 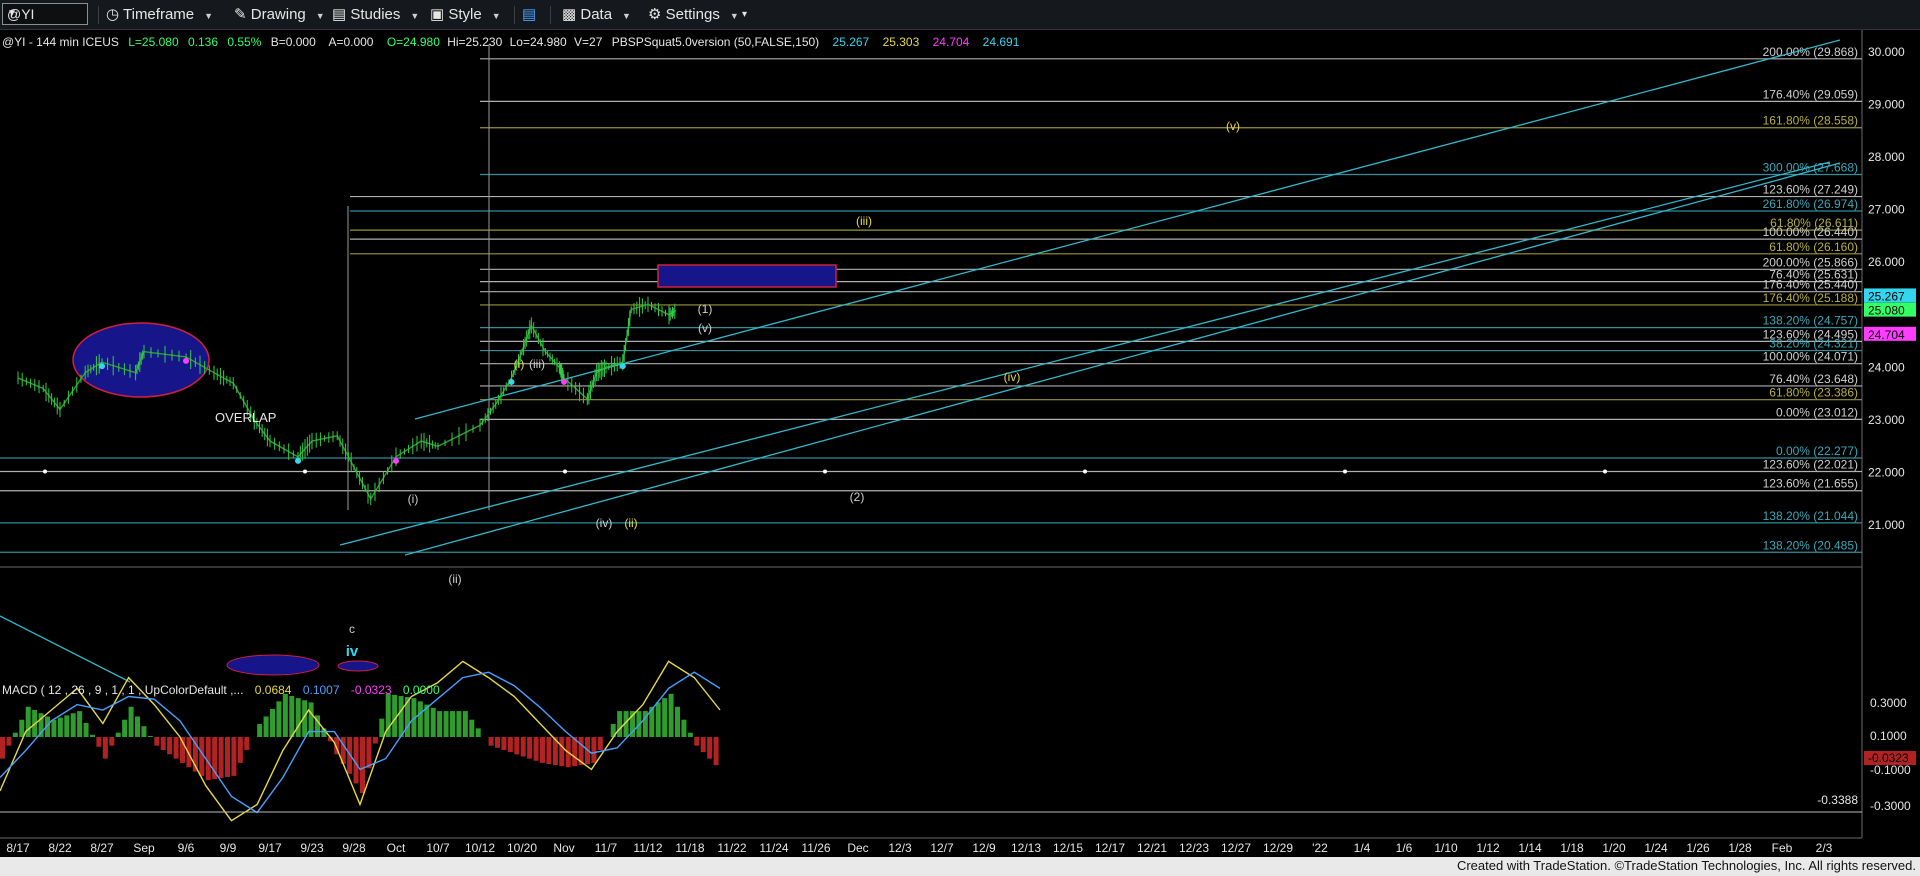 What do you see at coordinates (474, 42) in the screenshot?
I see `header-hi: Hi=25.230` at bounding box center [474, 42].